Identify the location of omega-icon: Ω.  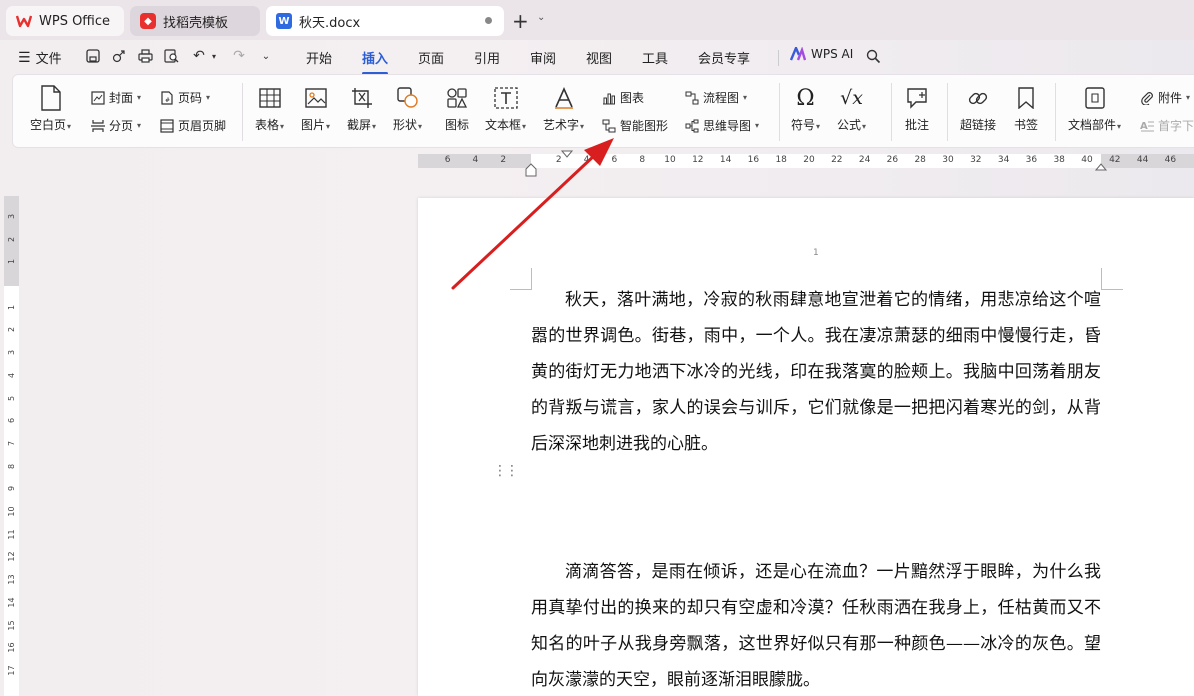
(805, 98).